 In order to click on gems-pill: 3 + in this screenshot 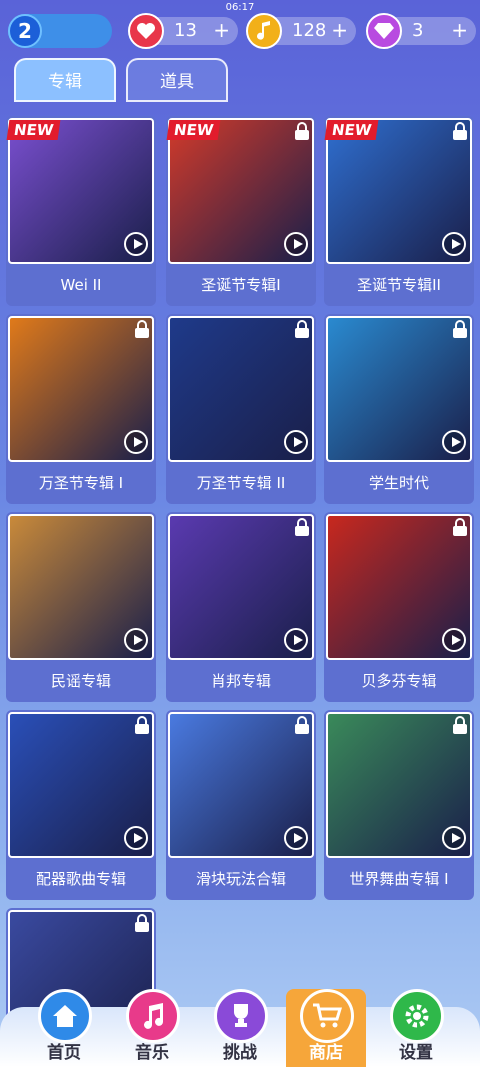, I will do `click(421, 31)`.